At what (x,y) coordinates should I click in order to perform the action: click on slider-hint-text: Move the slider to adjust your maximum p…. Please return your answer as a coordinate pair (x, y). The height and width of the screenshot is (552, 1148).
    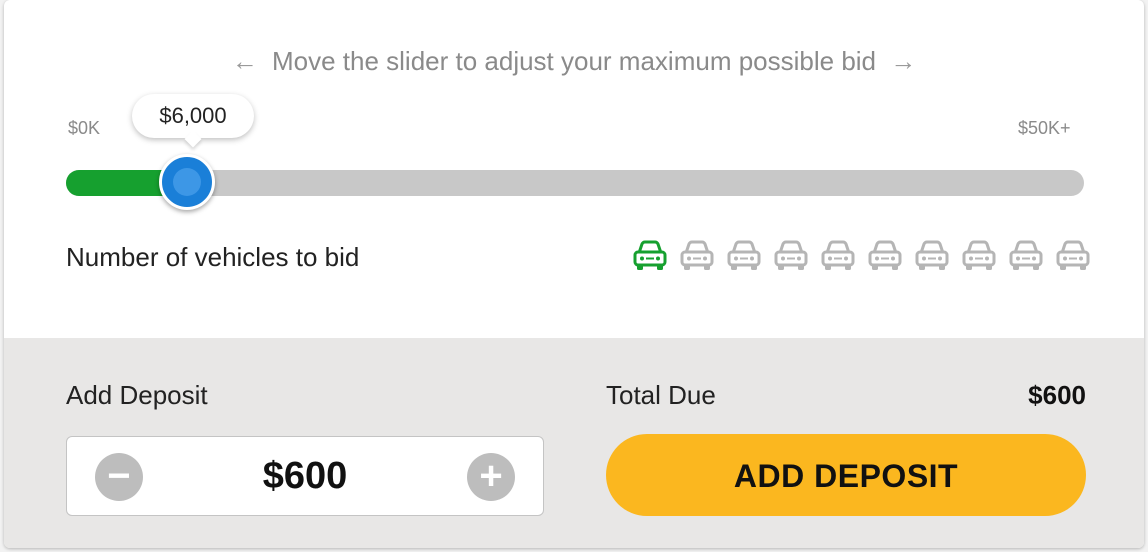
    Looking at the image, I should click on (574, 61).